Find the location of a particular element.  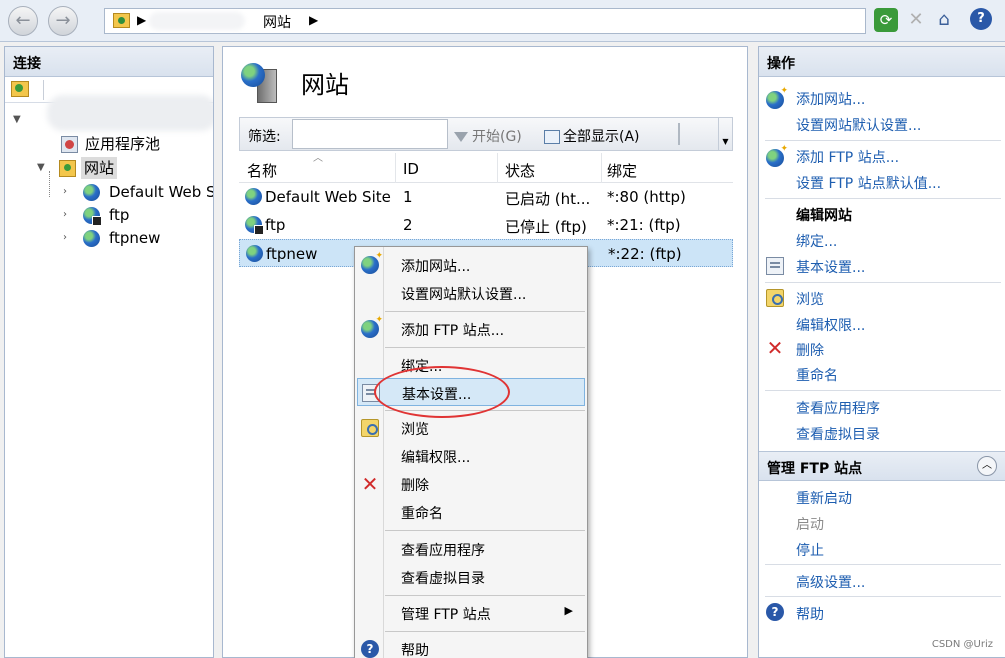

actions-title: 操作 is located at coordinates (882, 62).